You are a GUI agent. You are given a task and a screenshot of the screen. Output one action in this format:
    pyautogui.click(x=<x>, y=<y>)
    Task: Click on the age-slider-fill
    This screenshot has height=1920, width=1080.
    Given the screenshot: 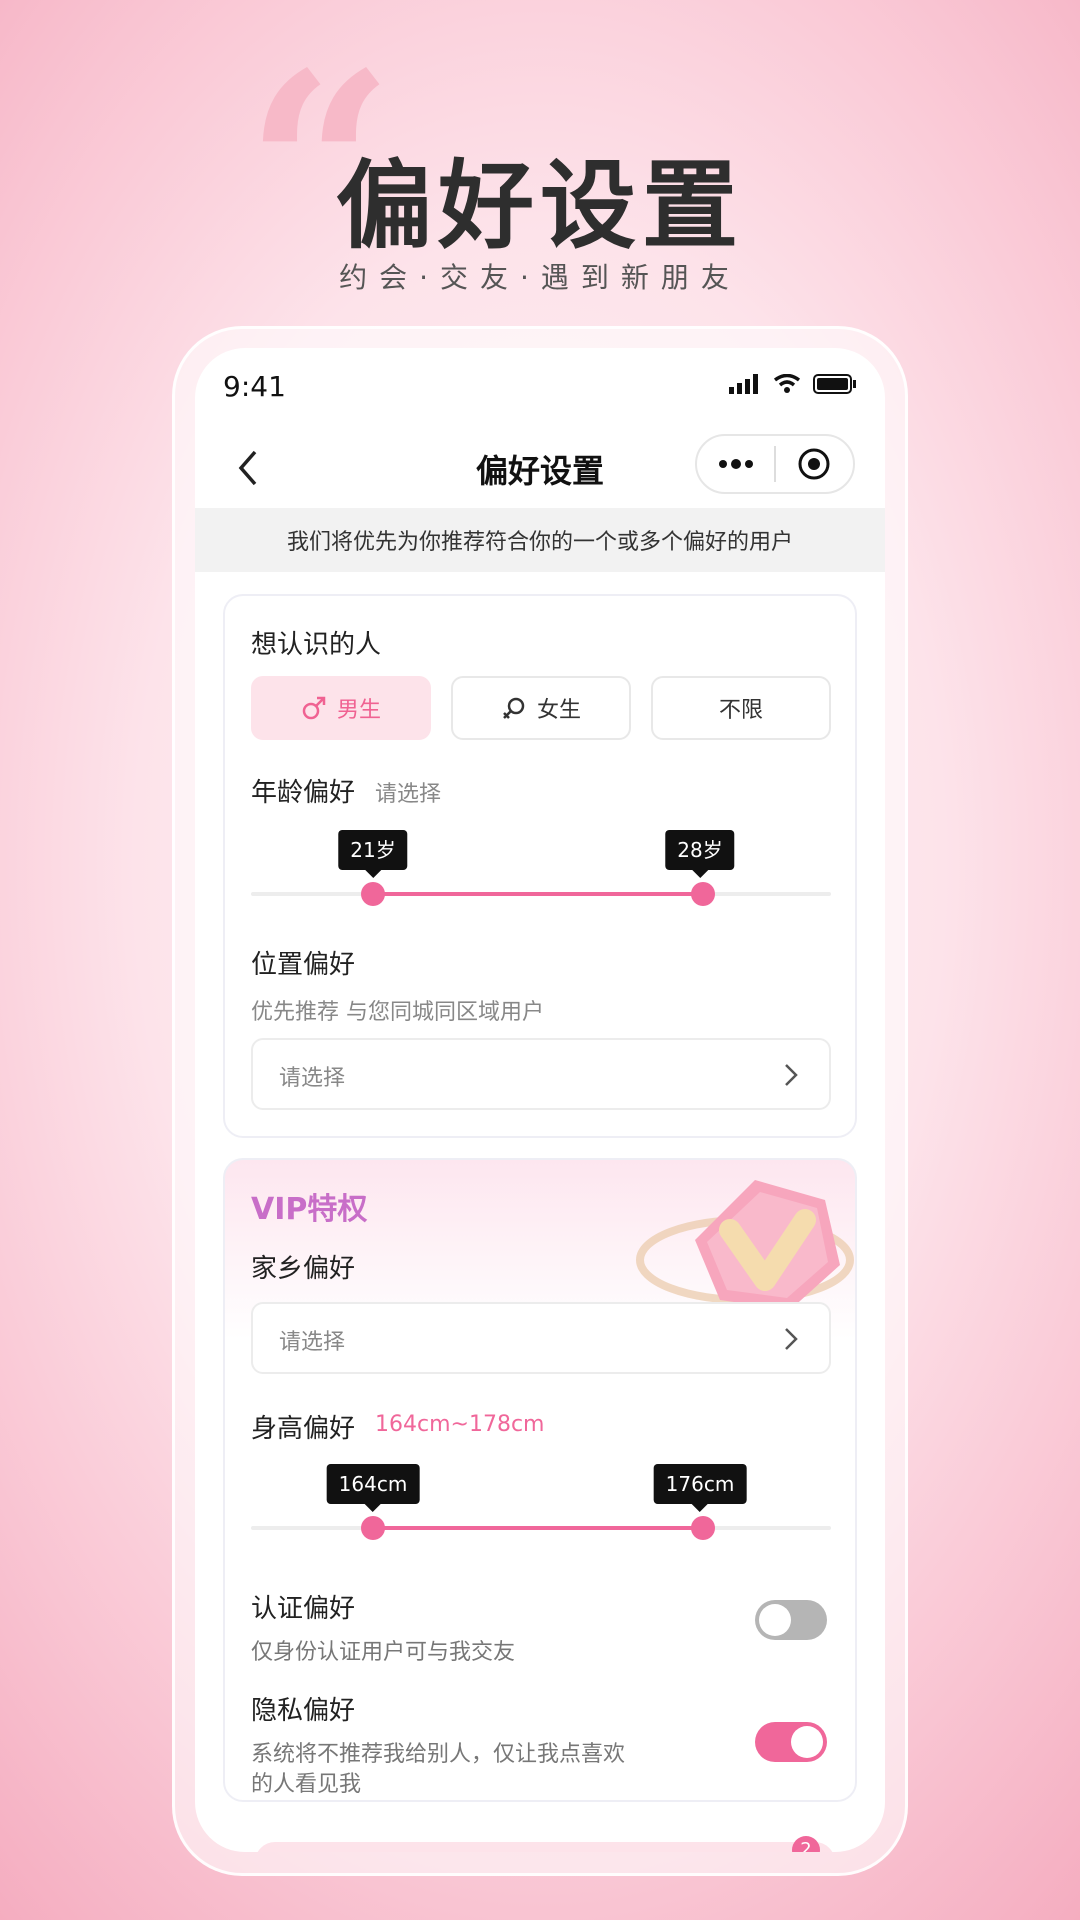 What is the action you would take?
    pyautogui.click(x=538, y=894)
    